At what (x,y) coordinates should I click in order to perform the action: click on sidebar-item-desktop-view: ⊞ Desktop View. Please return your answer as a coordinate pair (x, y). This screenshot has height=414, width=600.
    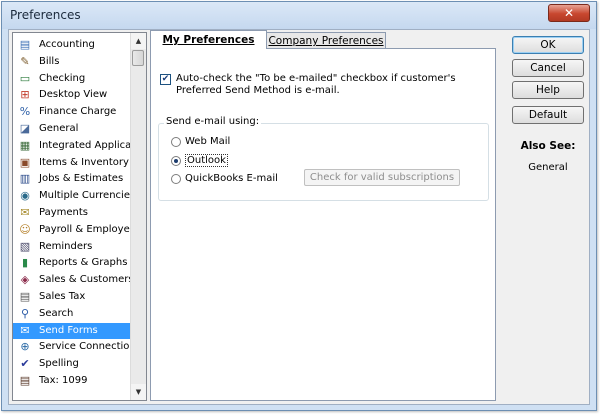
    Looking at the image, I should click on (72, 95).